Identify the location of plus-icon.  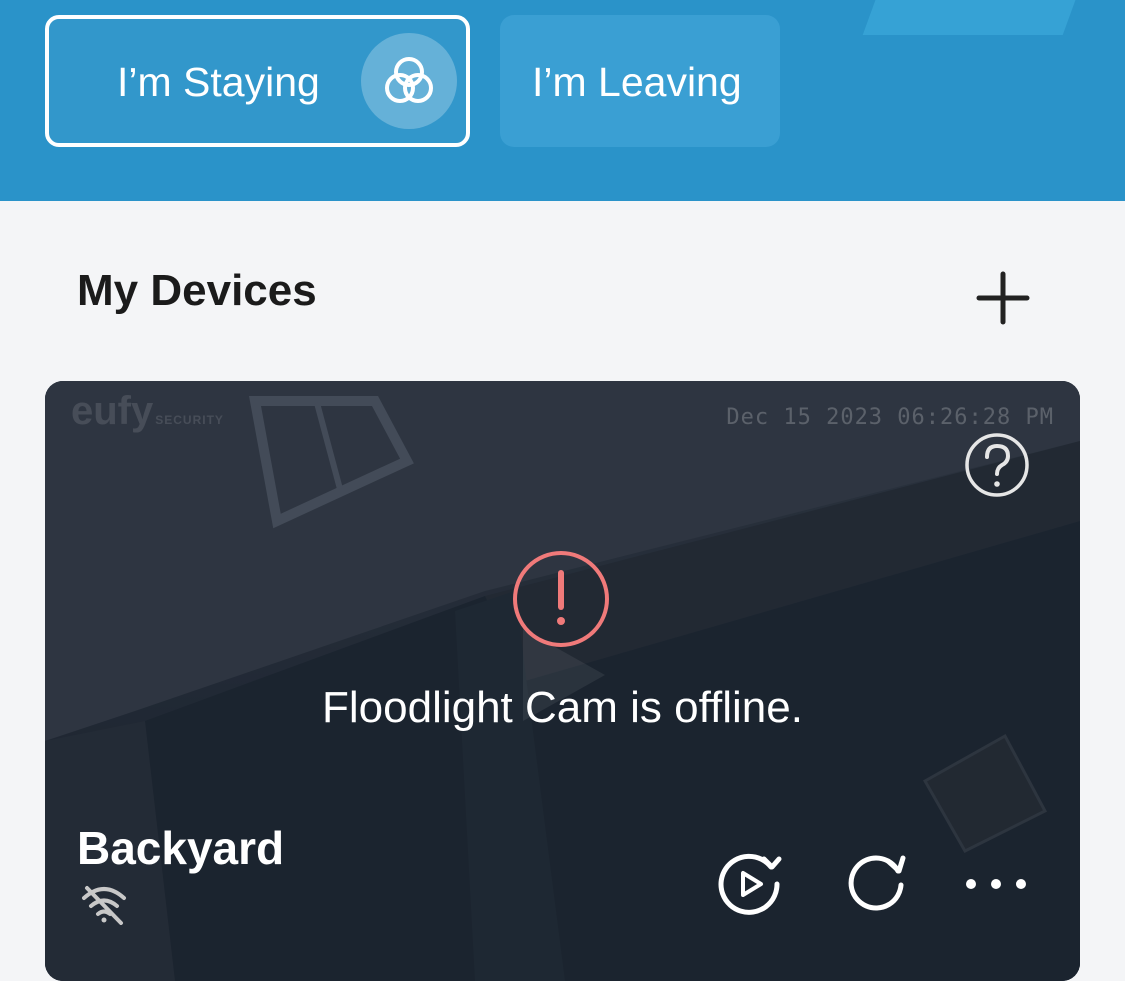
(1003, 298).